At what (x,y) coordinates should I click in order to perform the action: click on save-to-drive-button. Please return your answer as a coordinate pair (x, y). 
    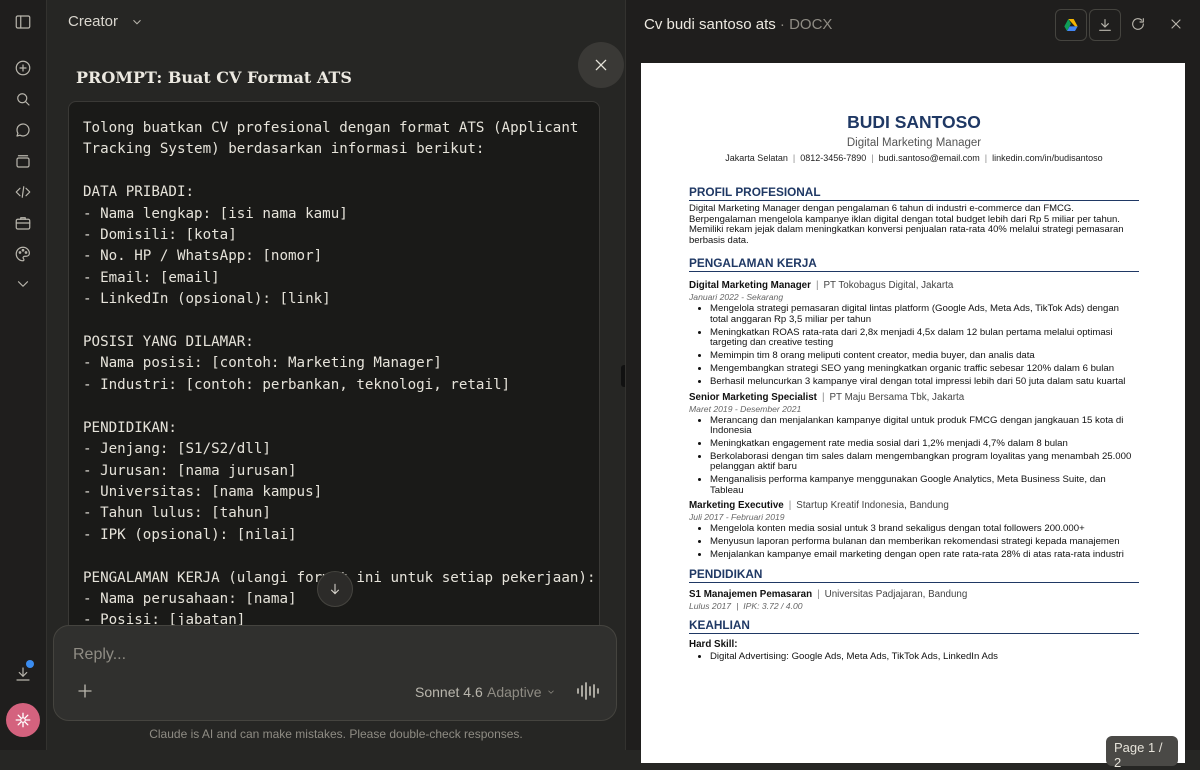
    Looking at the image, I should click on (1071, 25).